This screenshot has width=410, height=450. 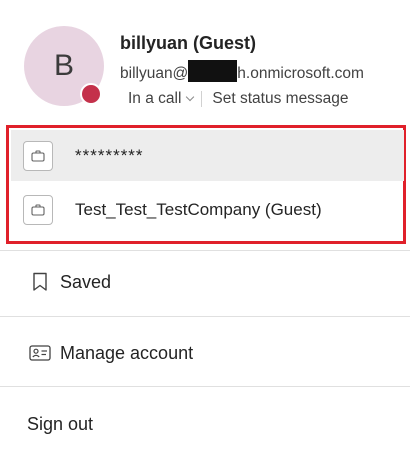 What do you see at coordinates (154, 73) in the screenshot?
I see `email-prefix: billyuan@` at bounding box center [154, 73].